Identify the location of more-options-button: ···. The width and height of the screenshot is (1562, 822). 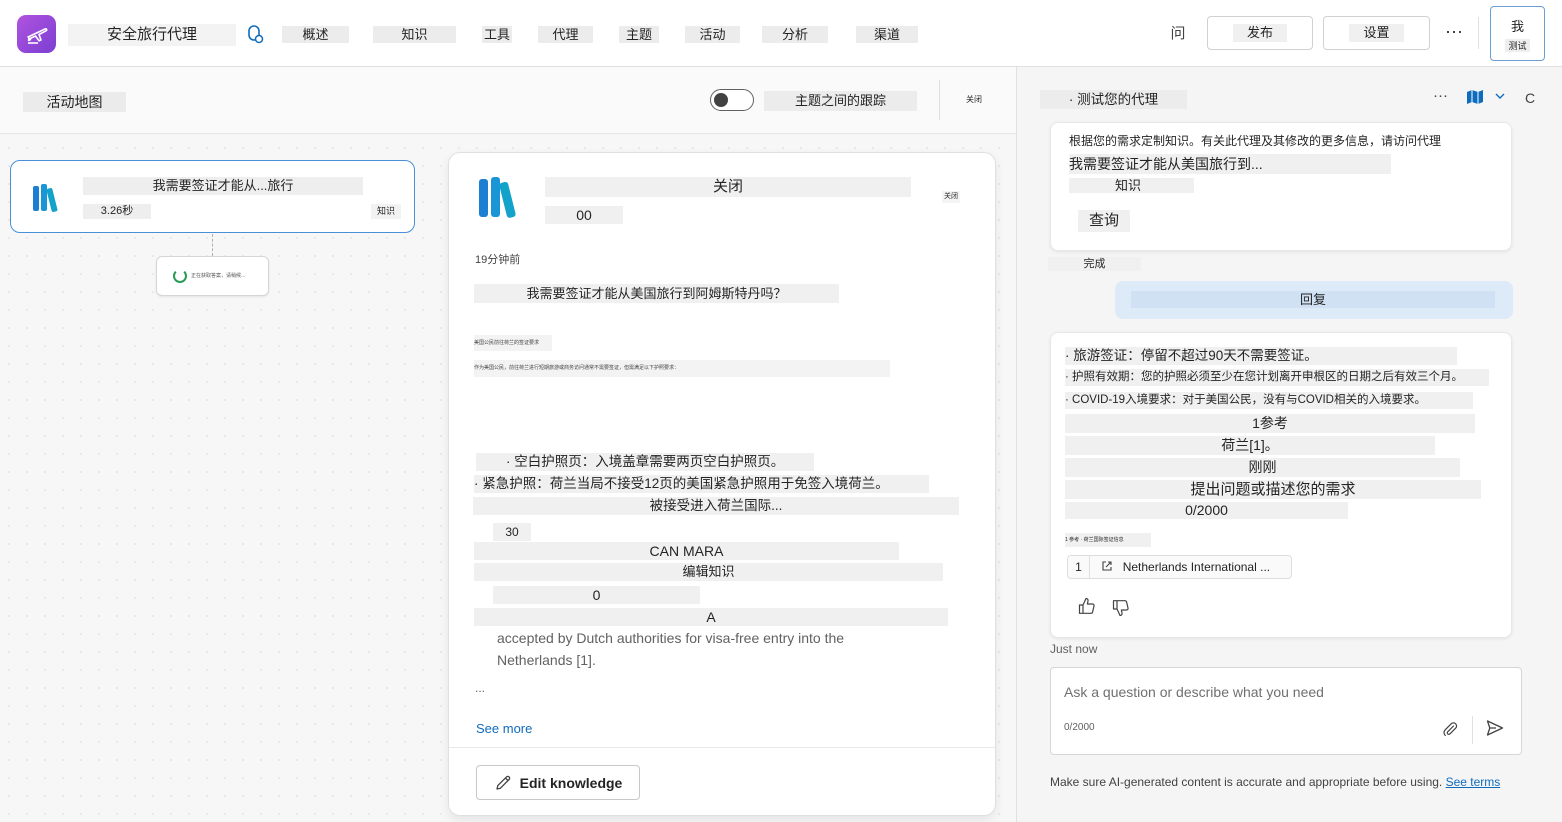
(1454, 33).